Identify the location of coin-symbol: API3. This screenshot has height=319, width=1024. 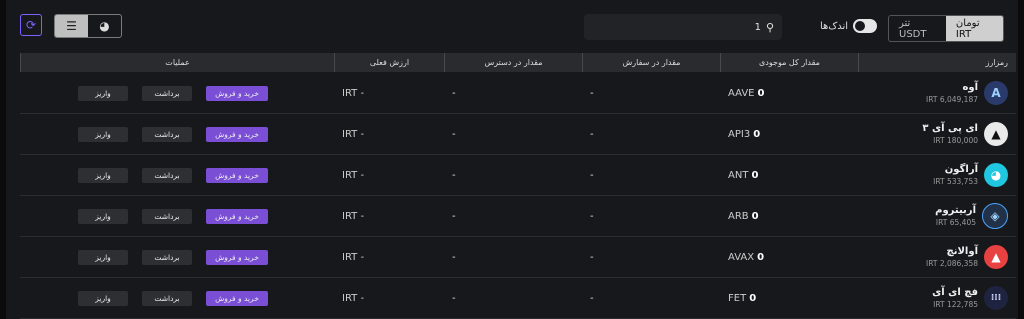
(739, 134).